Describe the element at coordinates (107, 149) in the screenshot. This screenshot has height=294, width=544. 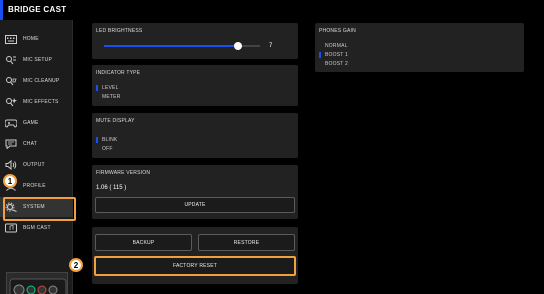
I see `mute-option-off: OFF` at that location.